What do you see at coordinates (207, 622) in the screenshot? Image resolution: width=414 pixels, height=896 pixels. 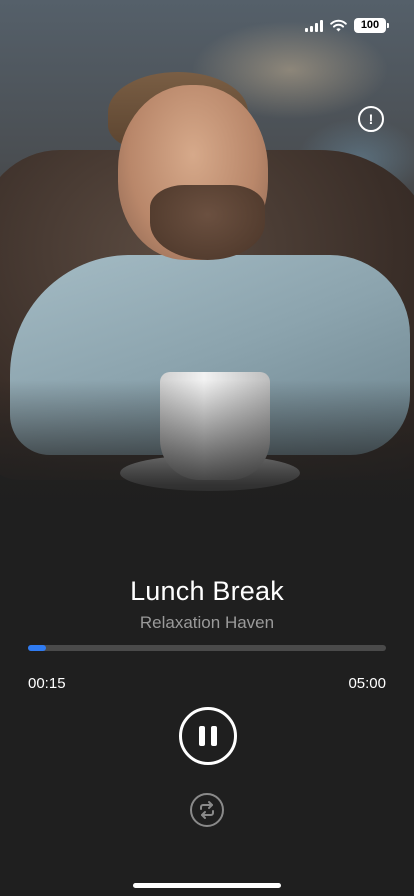 I see `track-artist: Relaxation Haven` at bounding box center [207, 622].